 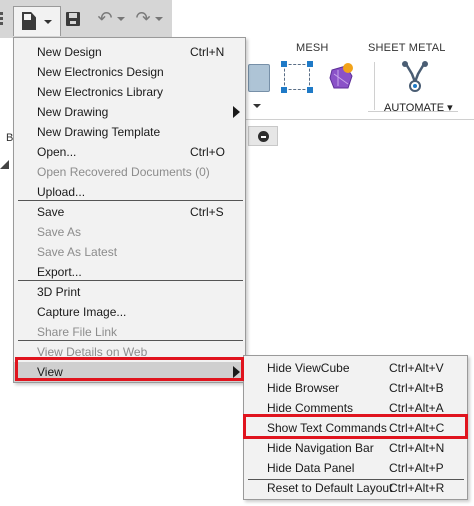 What do you see at coordinates (159, 19) in the screenshot?
I see `redo-dropdown-icon` at bounding box center [159, 19].